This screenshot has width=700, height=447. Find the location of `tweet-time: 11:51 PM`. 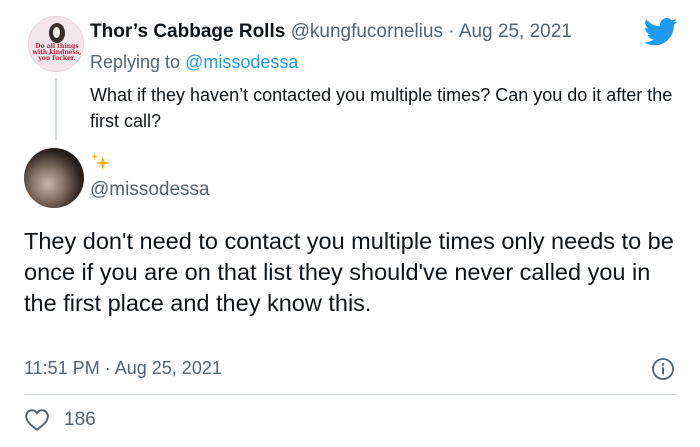

tweet-time: 11:51 PM is located at coordinates (62, 368).